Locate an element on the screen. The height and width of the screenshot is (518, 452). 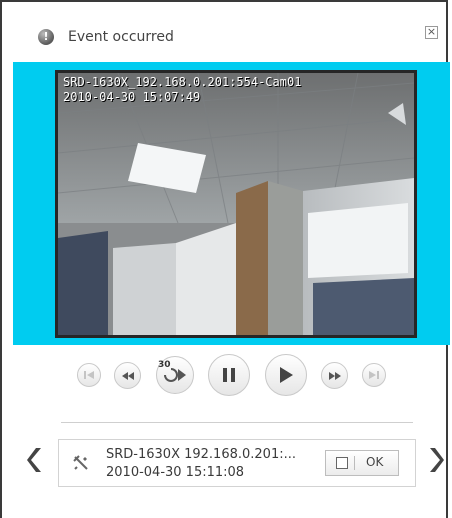
rewind-icon is located at coordinates (127, 375).